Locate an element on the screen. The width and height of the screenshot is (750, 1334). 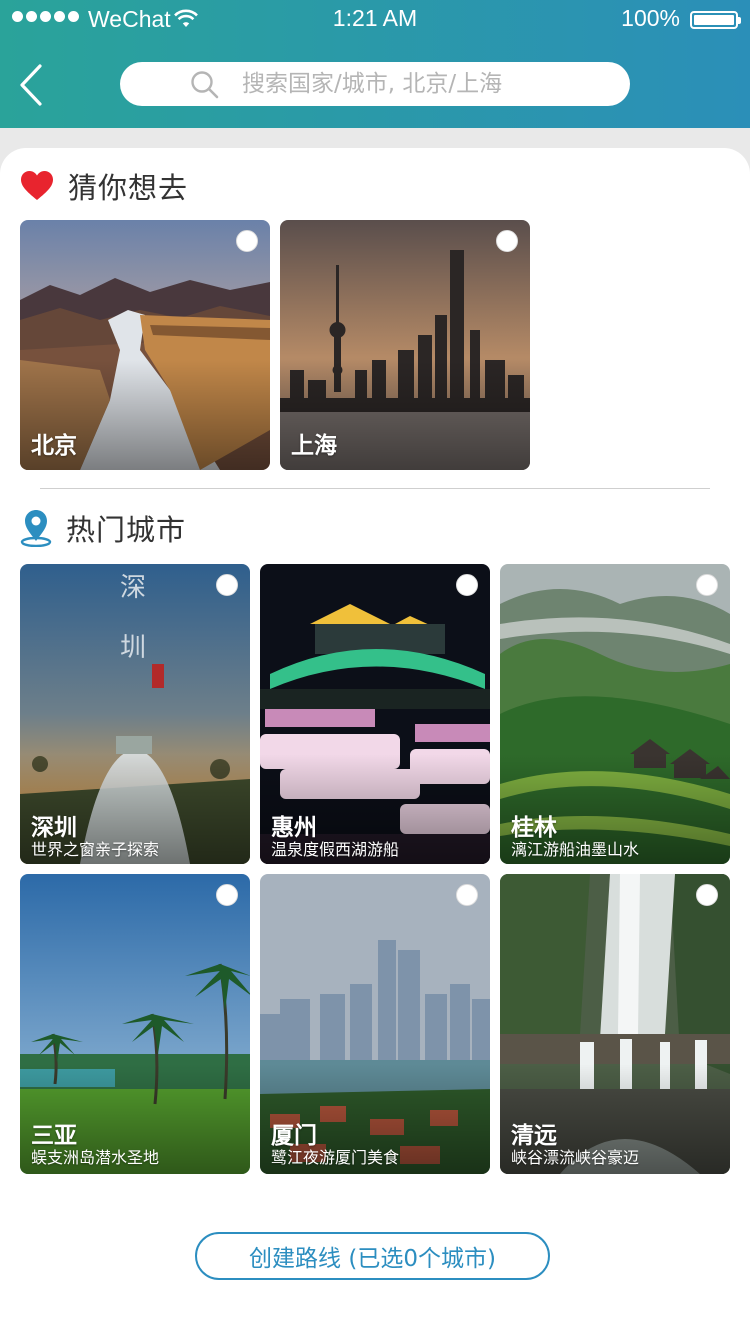
city-desc: 漓江游船油墨山水 is located at coordinates (575, 849).